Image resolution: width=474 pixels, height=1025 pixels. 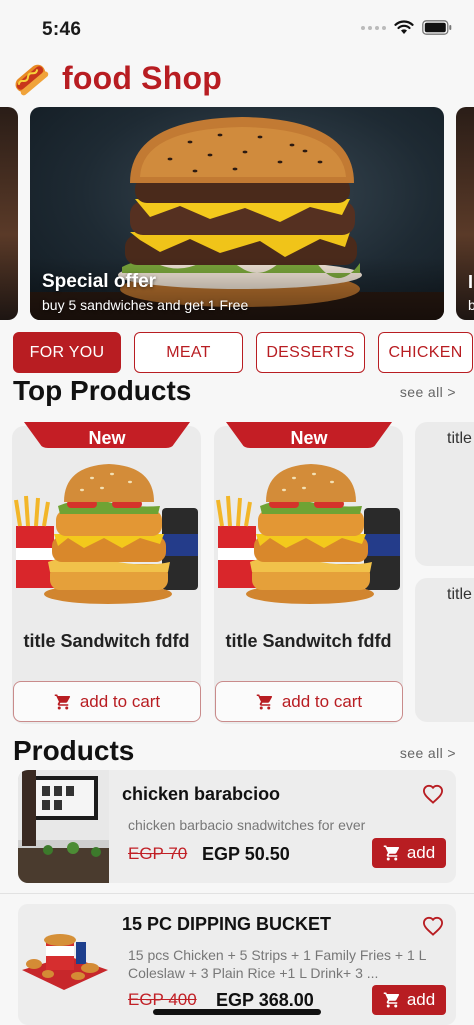 I want to click on wifi-icon, so click(x=404, y=27).